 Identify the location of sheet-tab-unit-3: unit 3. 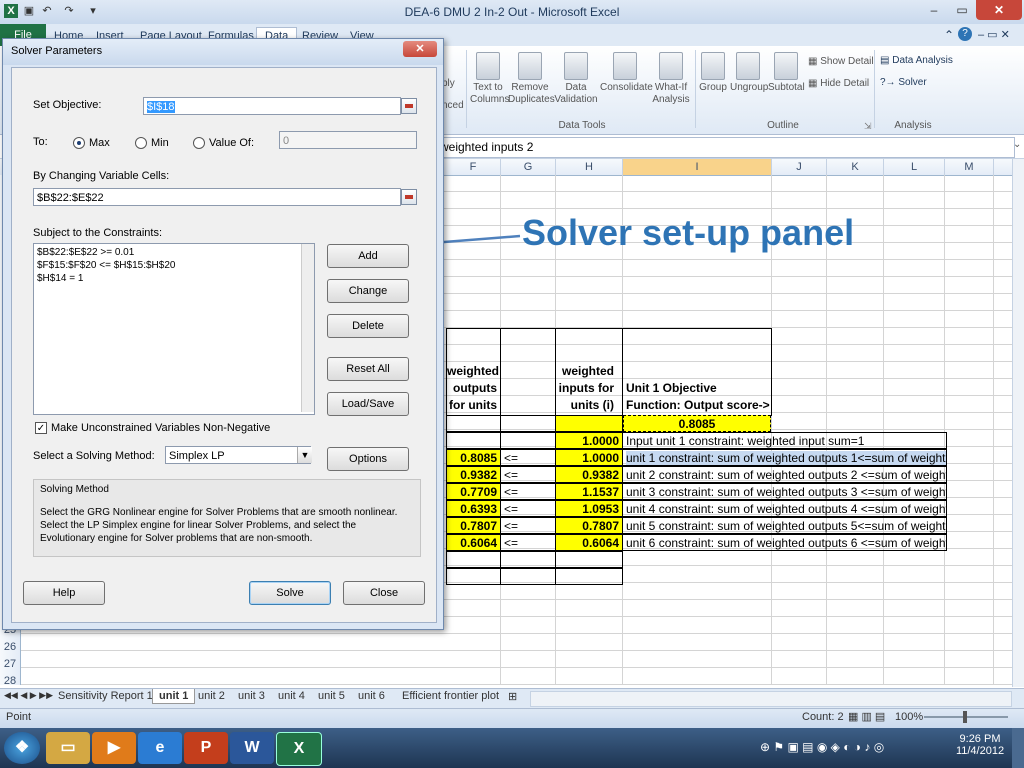
(251, 696).